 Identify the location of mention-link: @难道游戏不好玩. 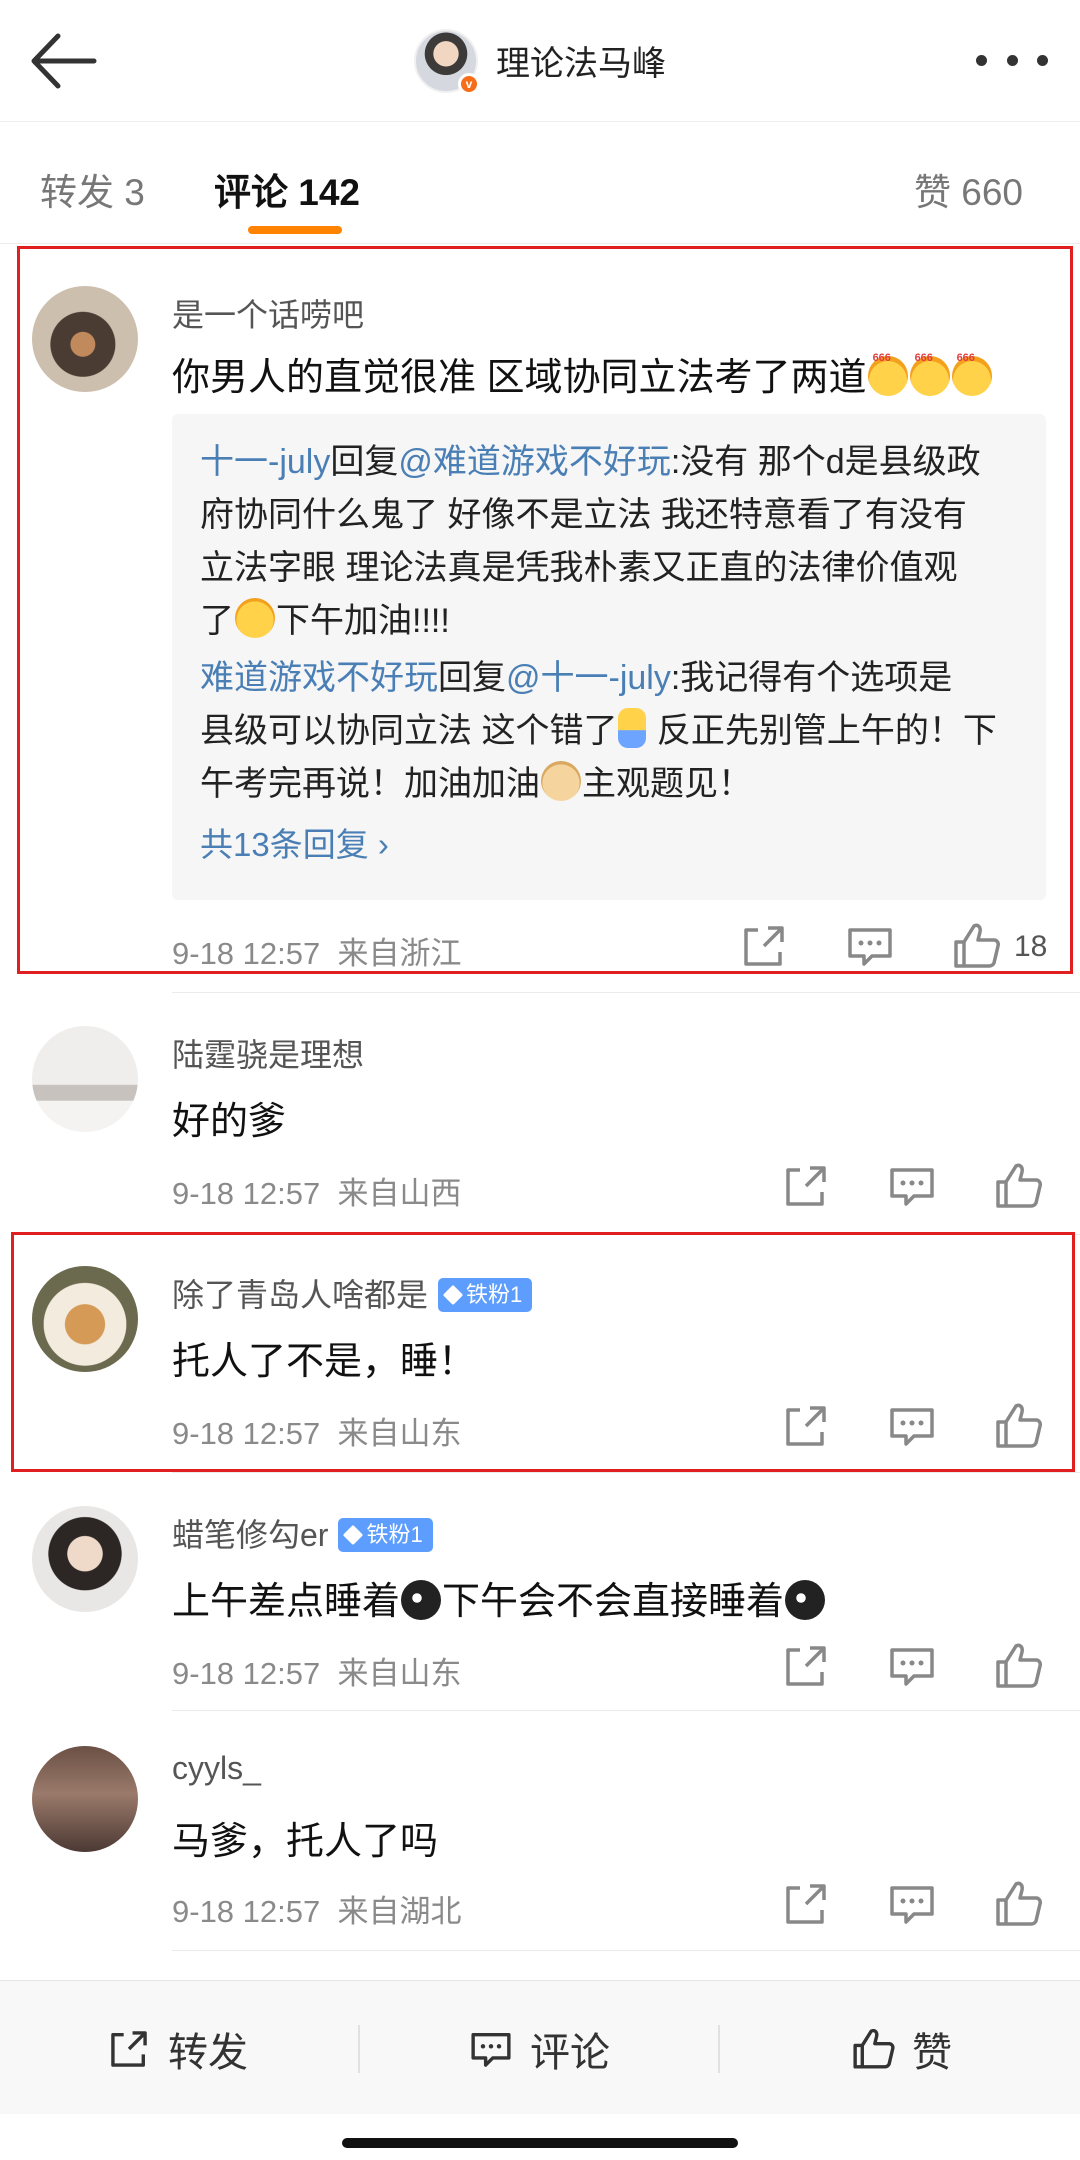
(534, 462).